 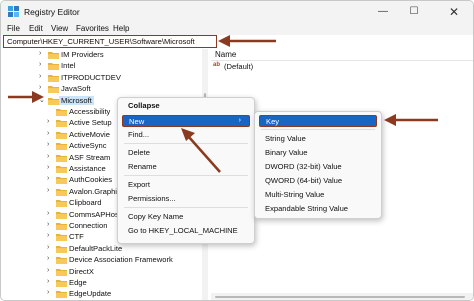 I want to click on tree-item: › DirectX, so click(x=127, y=271).